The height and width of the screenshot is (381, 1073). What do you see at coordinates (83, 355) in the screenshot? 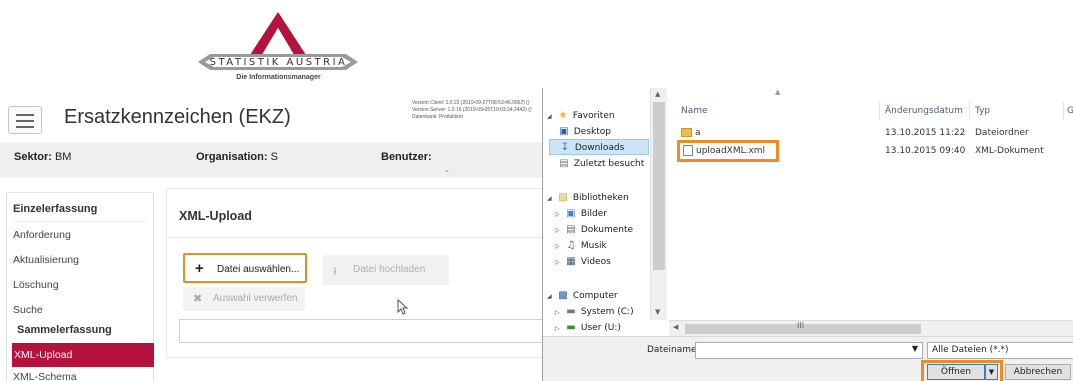
I see `sidebar-item-xml-upload: XML-Upload` at bounding box center [83, 355].